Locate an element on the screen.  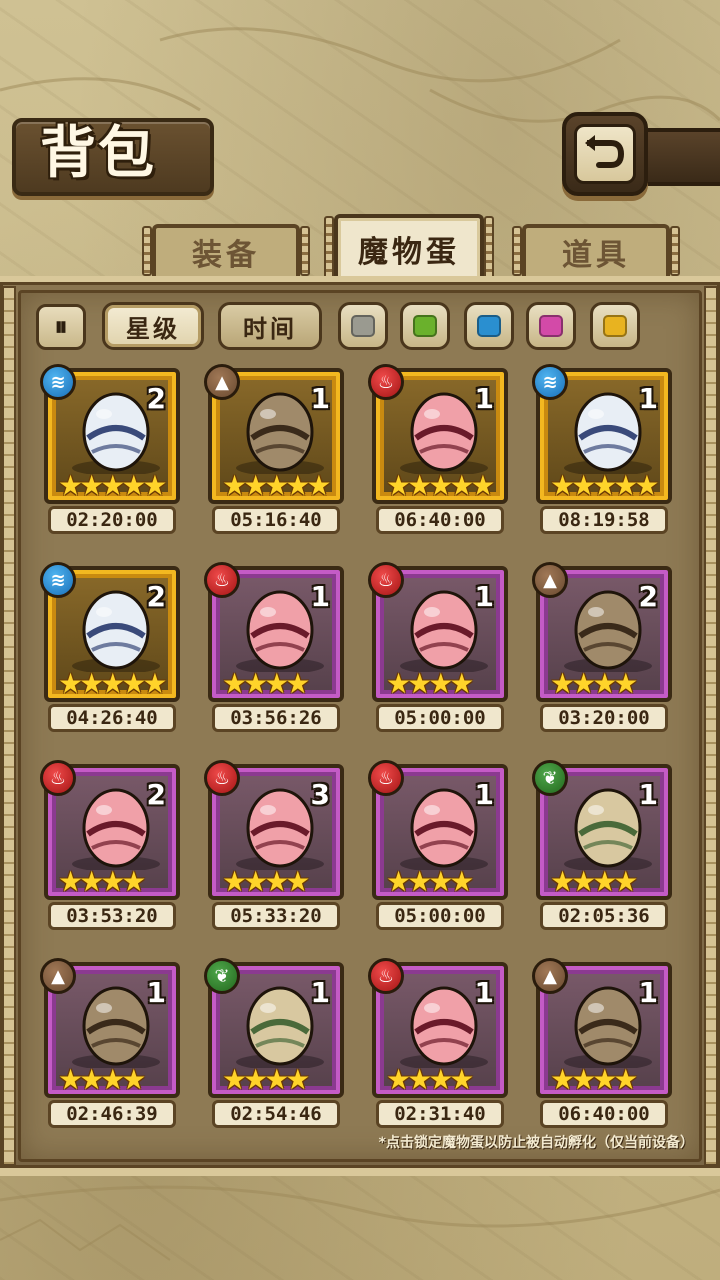
panel-rail-right is located at coordinates (711, 726).